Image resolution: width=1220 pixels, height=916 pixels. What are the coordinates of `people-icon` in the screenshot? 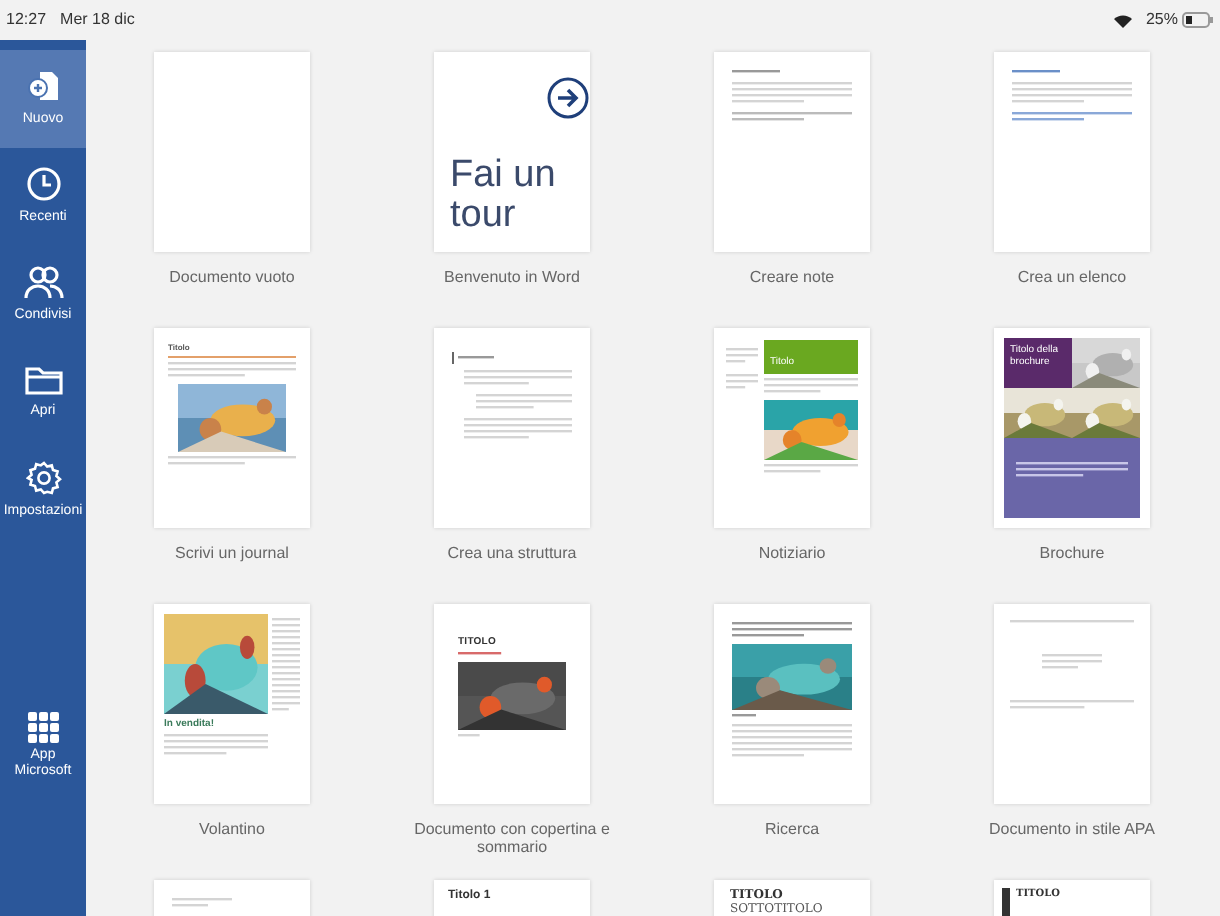 It's located at (43, 281).